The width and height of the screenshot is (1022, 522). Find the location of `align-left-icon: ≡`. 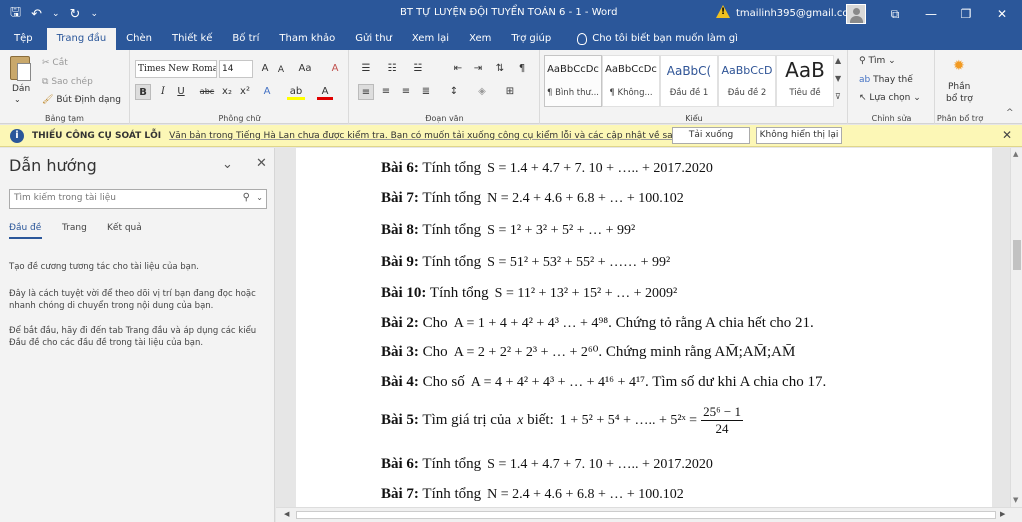

align-left-icon: ≡ is located at coordinates (366, 92).